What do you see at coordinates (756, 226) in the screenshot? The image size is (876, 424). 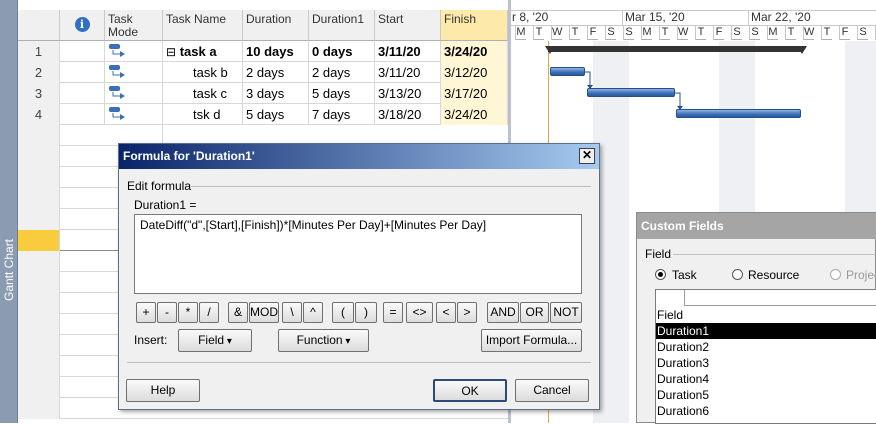 I see `dialog-title: Custom Fields` at bounding box center [756, 226].